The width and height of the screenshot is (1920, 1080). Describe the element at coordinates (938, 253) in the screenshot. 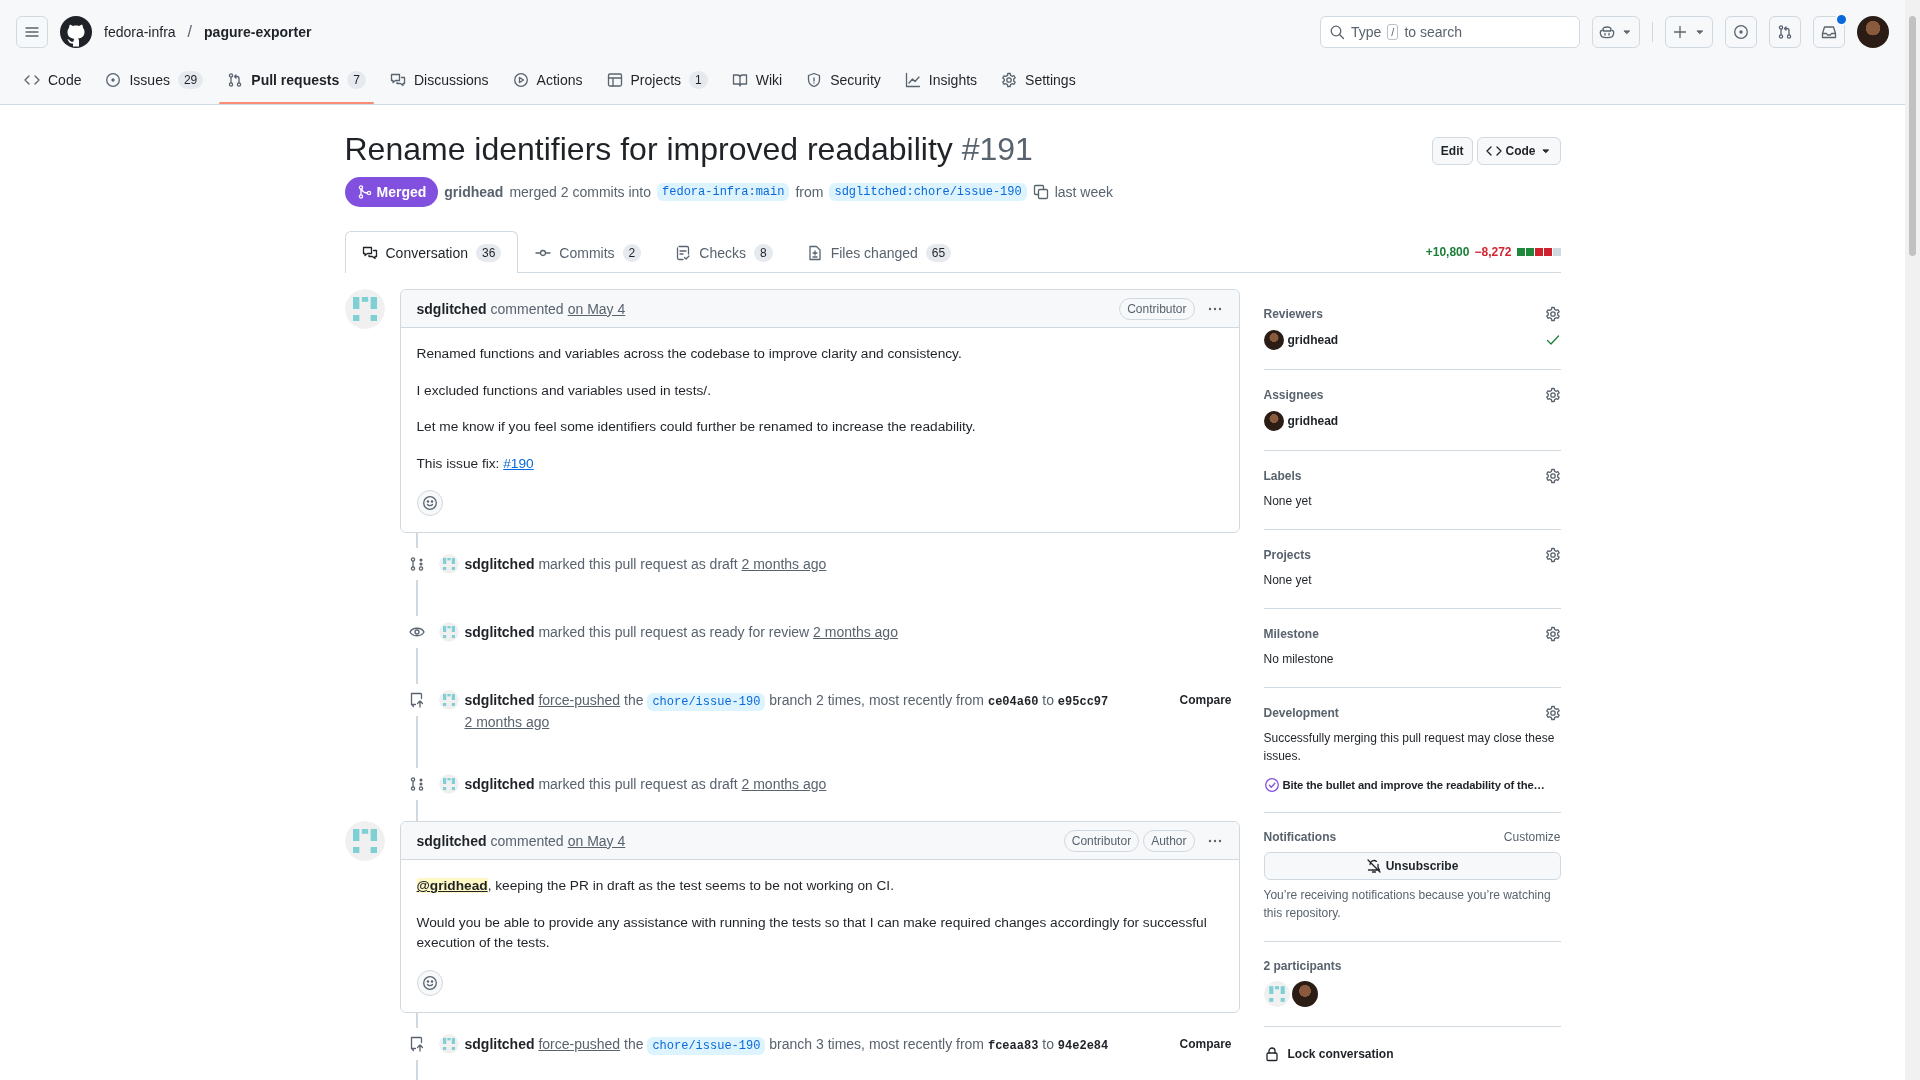

I see `count-badge: 65` at that location.